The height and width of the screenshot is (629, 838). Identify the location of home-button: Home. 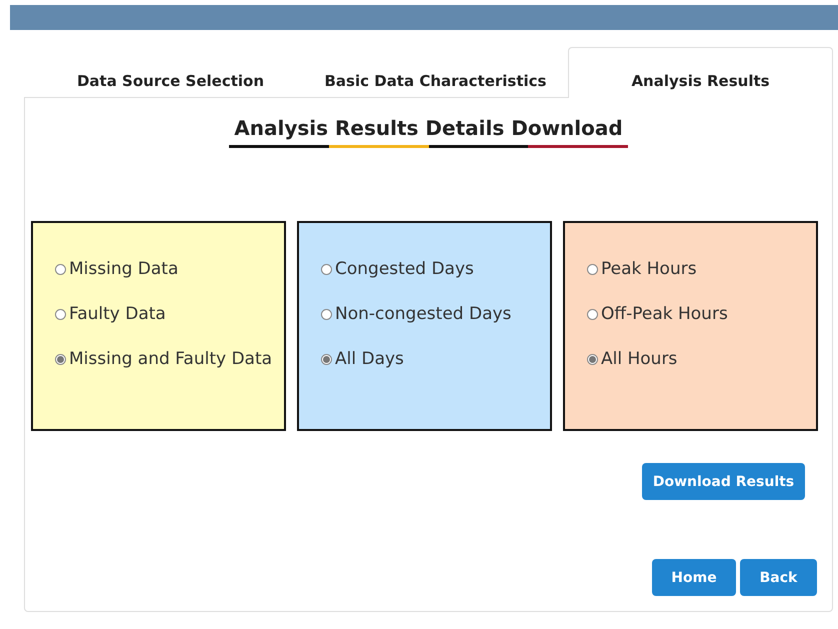
(694, 577).